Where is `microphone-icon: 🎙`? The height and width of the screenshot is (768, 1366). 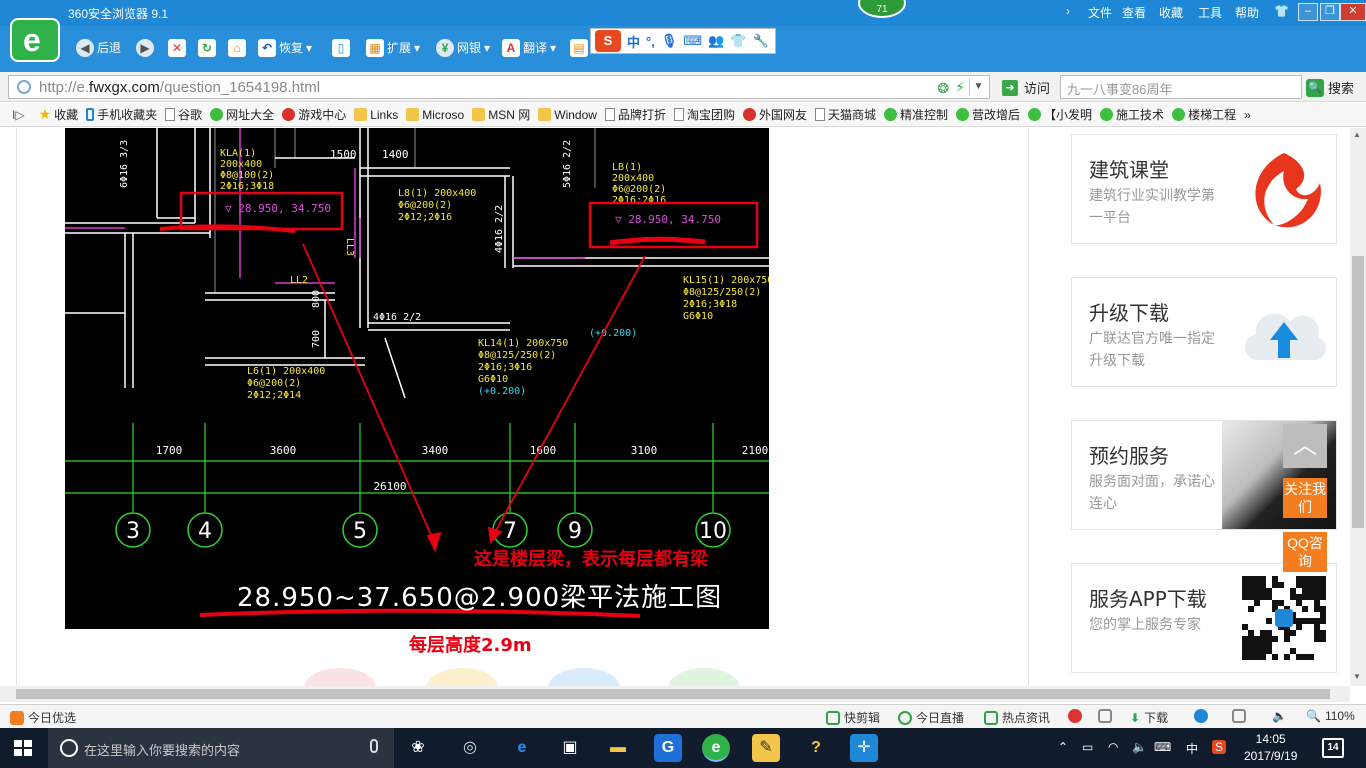
microphone-icon: 🎙 is located at coordinates (669, 41).